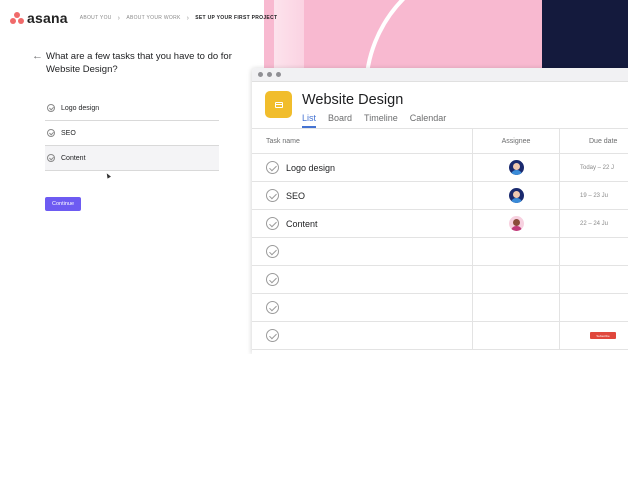  I want to click on table-header: Task name Assignee Due date, so click(440, 141).